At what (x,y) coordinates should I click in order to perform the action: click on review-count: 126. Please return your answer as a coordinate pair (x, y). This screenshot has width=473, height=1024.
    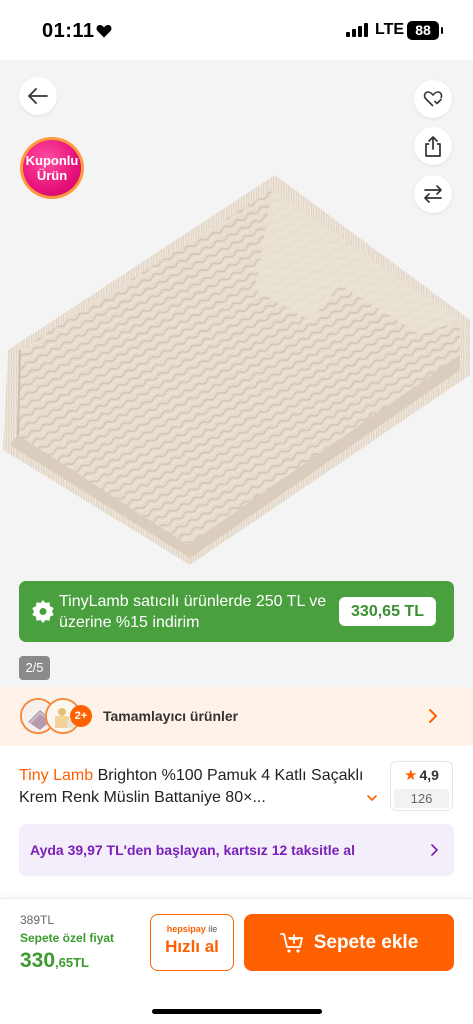
    Looking at the image, I should click on (421, 798).